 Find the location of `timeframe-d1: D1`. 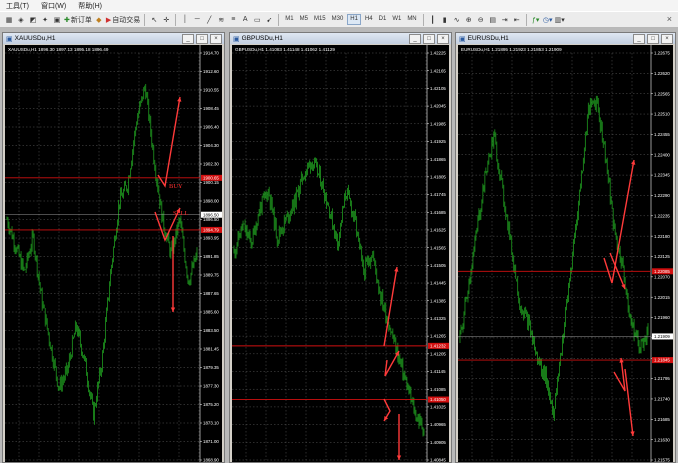

timeframe-d1: D1 is located at coordinates (383, 19).